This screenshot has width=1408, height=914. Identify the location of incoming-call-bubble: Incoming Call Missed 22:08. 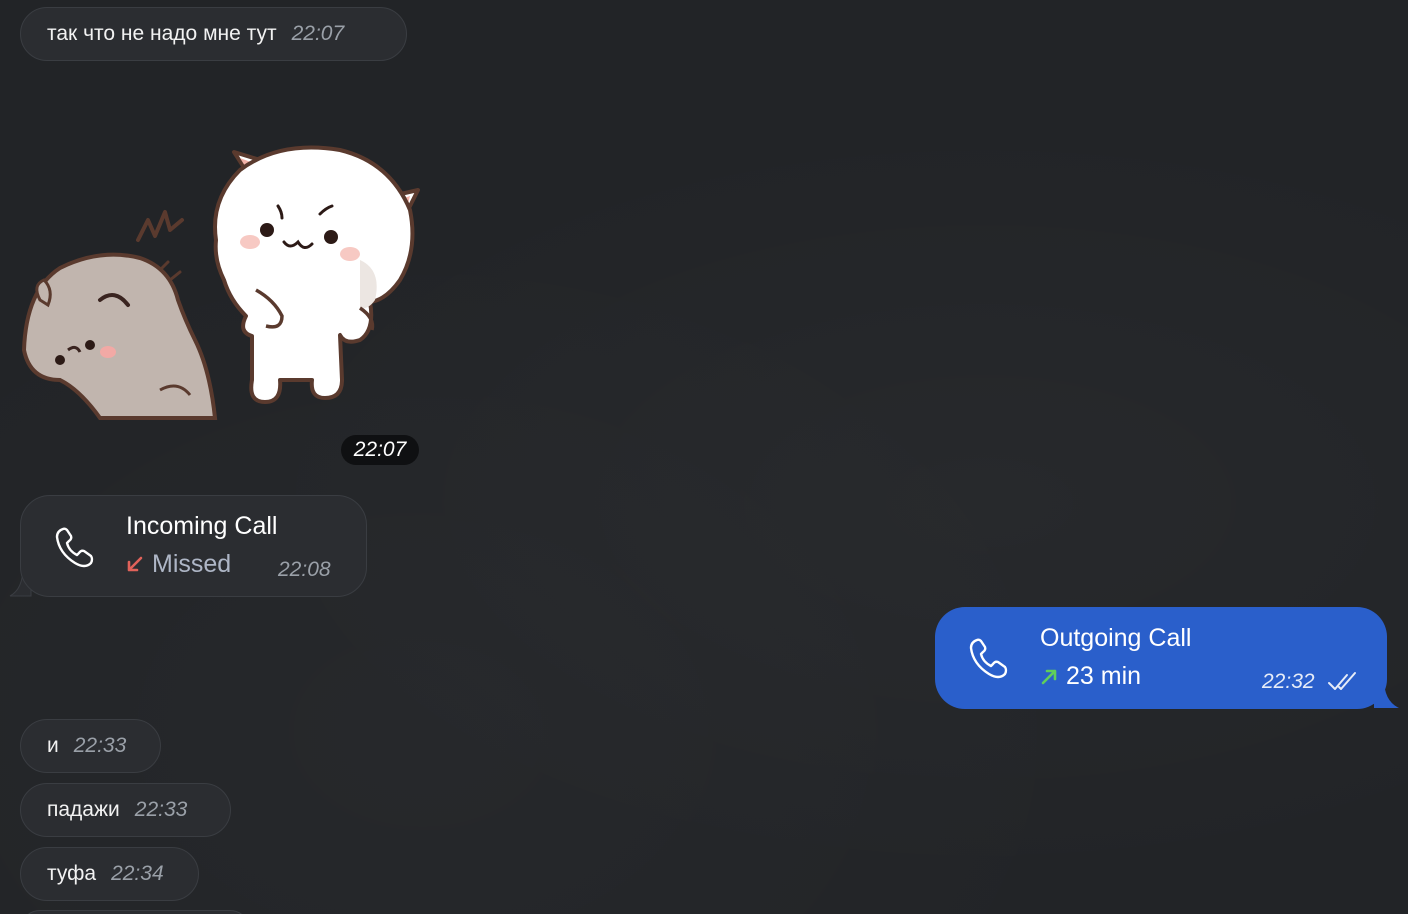
(193, 546).